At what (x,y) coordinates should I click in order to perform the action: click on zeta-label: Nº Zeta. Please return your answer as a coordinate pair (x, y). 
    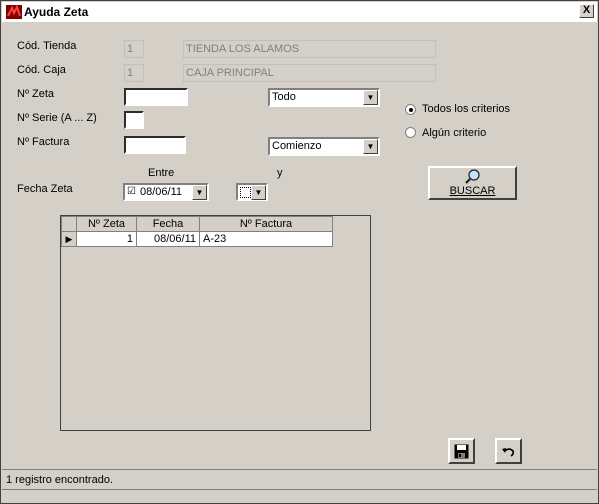
    Looking at the image, I should click on (36, 94).